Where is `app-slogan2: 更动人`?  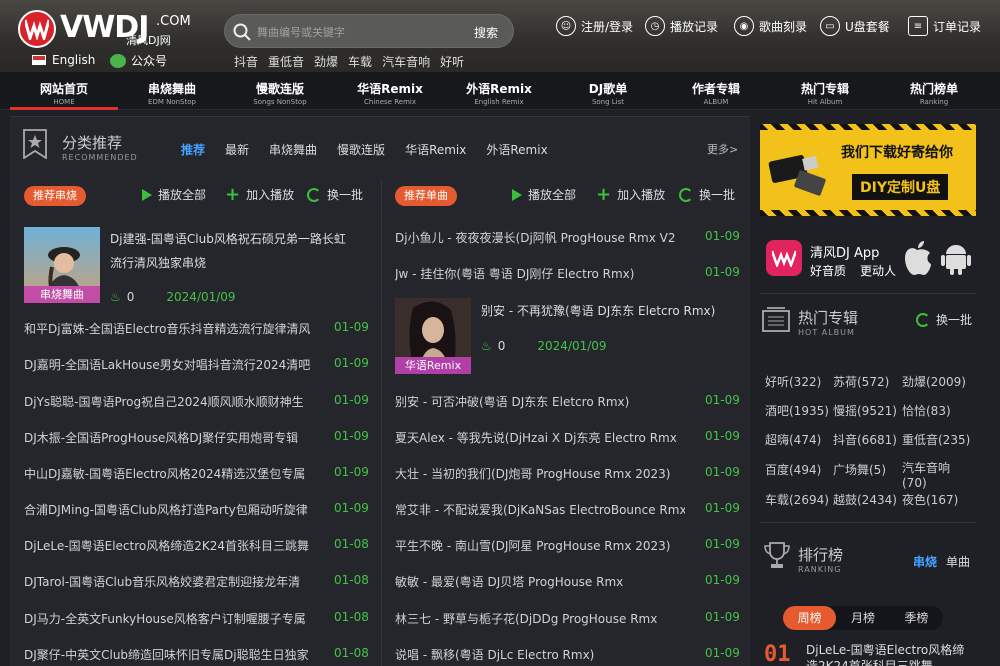 app-slogan2: 更动人 is located at coordinates (878, 271).